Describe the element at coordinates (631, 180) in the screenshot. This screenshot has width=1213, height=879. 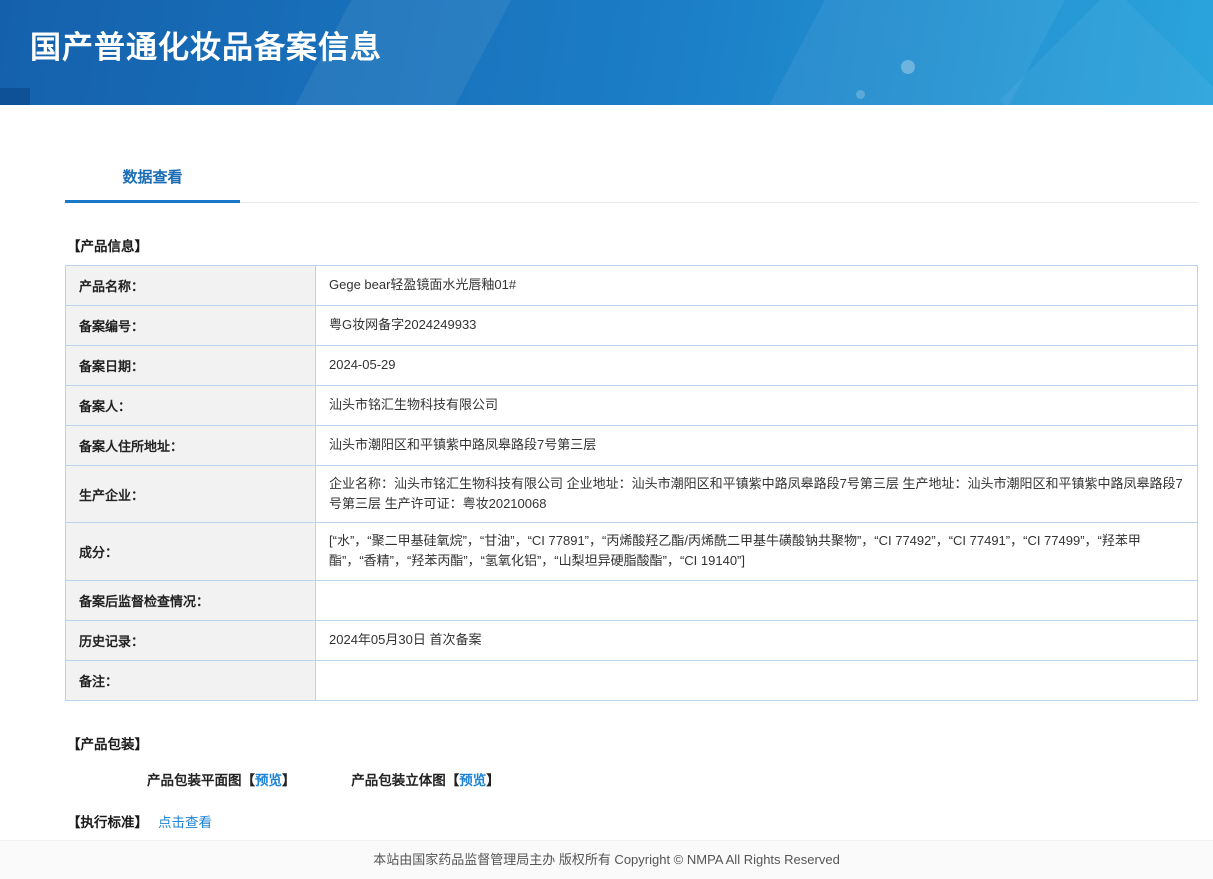
I see `tab-bar: 数据查看` at that location.